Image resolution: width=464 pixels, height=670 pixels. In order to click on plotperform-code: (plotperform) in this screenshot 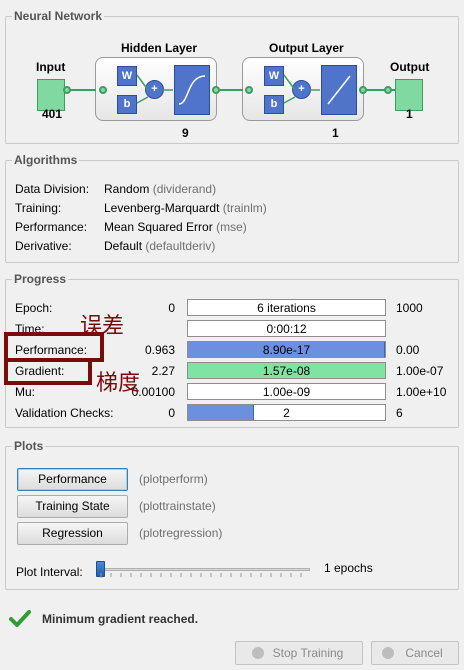, I will do `click(173, 479)`.